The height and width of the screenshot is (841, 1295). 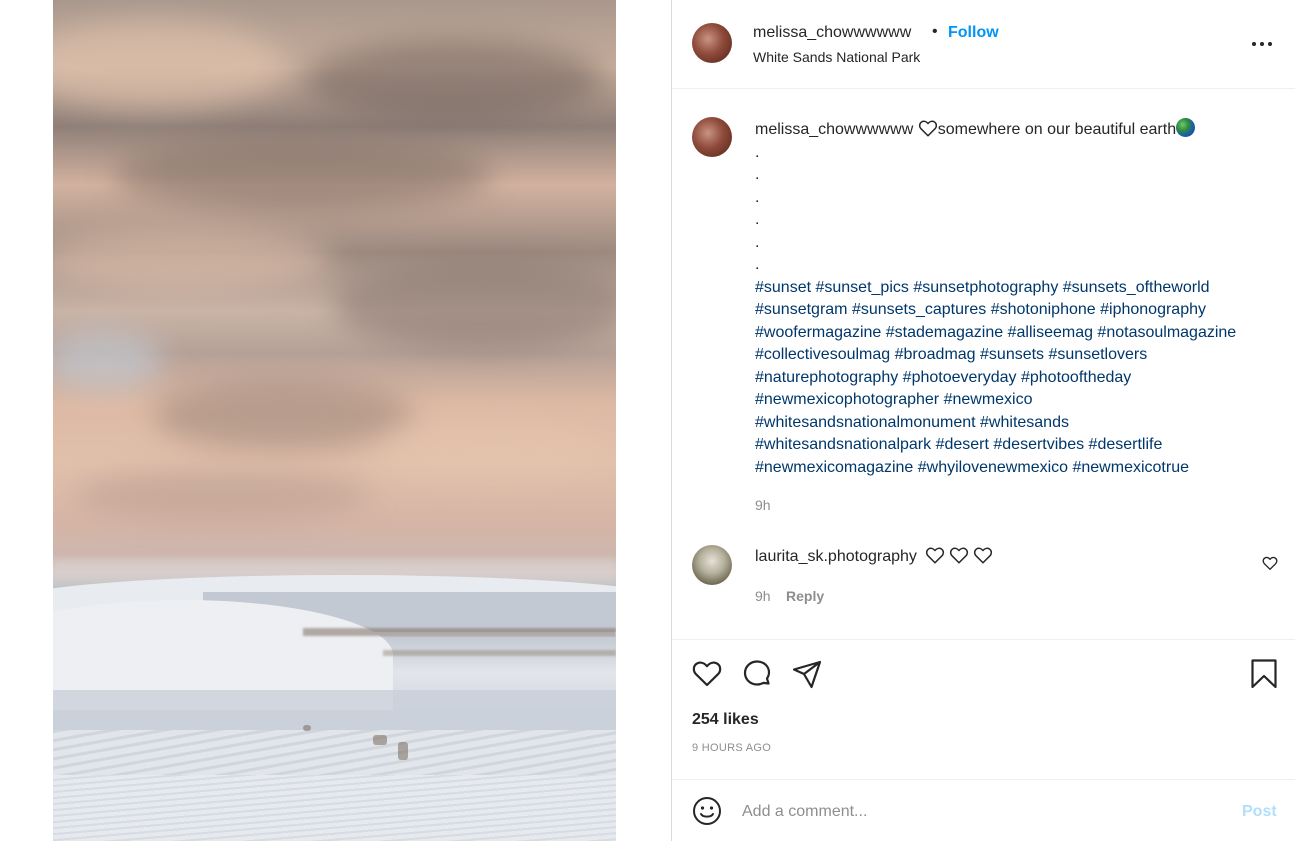 What do you see at coordinates (707, 811) in the screenshot?
I see `emoji-smiley-icon` at bounding box center [707, 811].